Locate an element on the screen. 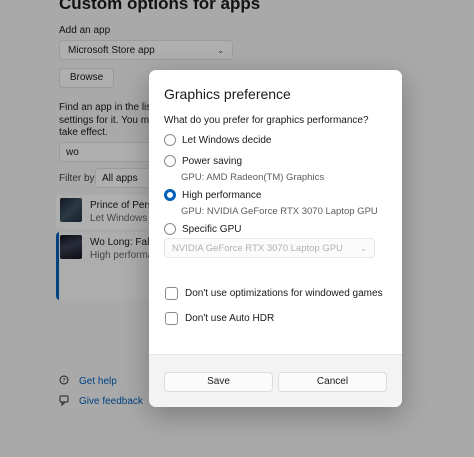 This screenshot has height=457, width=474. option-power-saving: Power saving is located at coordinates (203, 161).